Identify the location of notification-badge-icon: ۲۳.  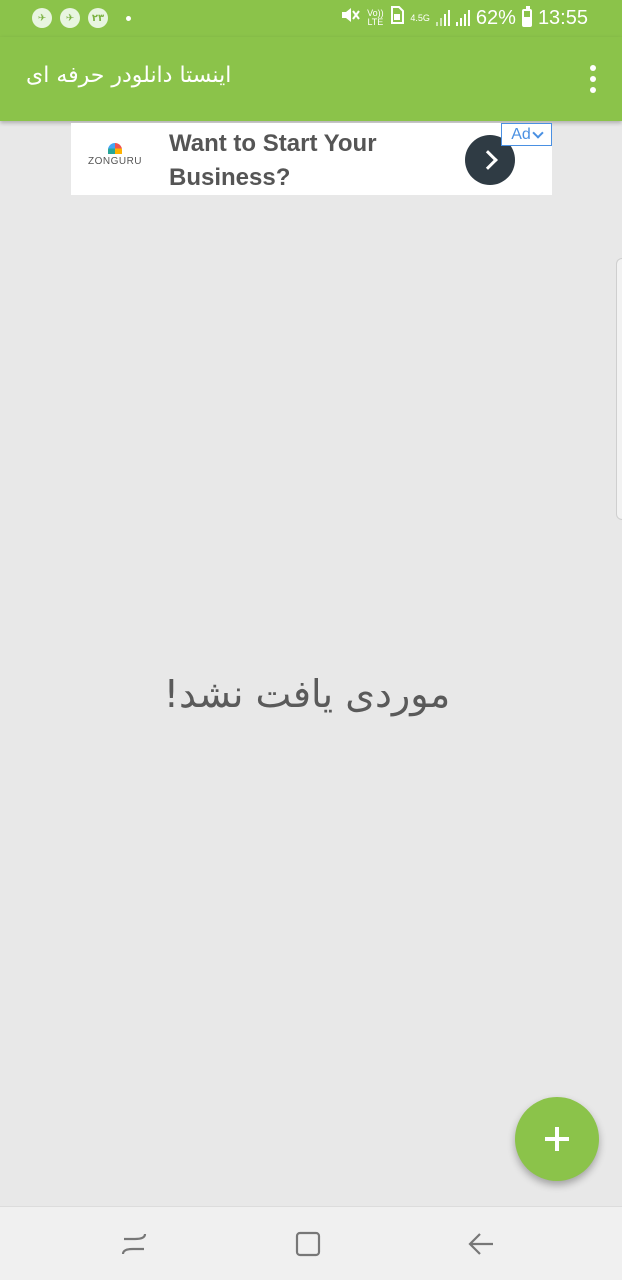
(98, 18).